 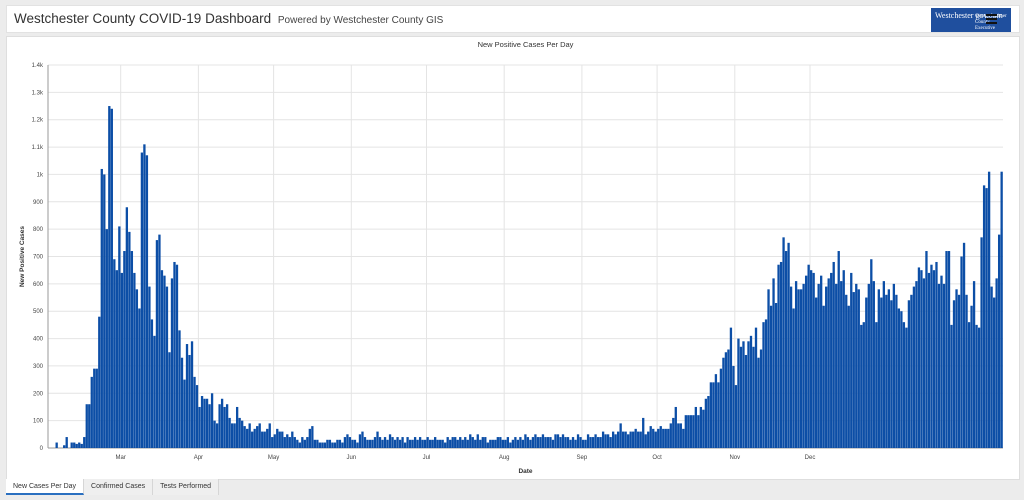 I want to click on x-tick-label: Jun, so click(x=351, y=458).